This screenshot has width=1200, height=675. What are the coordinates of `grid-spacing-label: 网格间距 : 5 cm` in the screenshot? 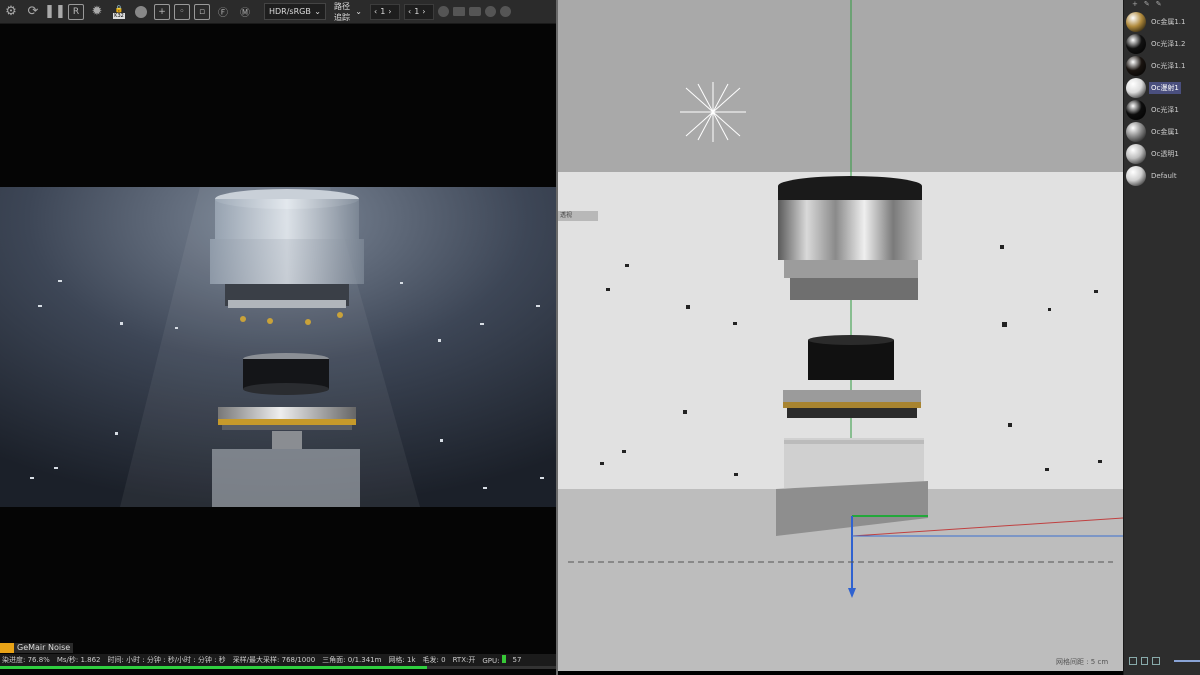 It's located at (1082, 662).